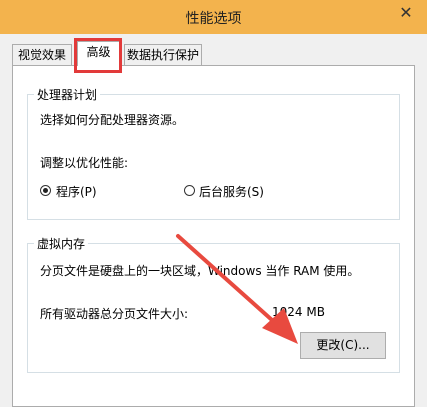 This screenshot has width=427, height=407. I want to click on background-services-radio-label: 后台服务(S), so click(231, 191).